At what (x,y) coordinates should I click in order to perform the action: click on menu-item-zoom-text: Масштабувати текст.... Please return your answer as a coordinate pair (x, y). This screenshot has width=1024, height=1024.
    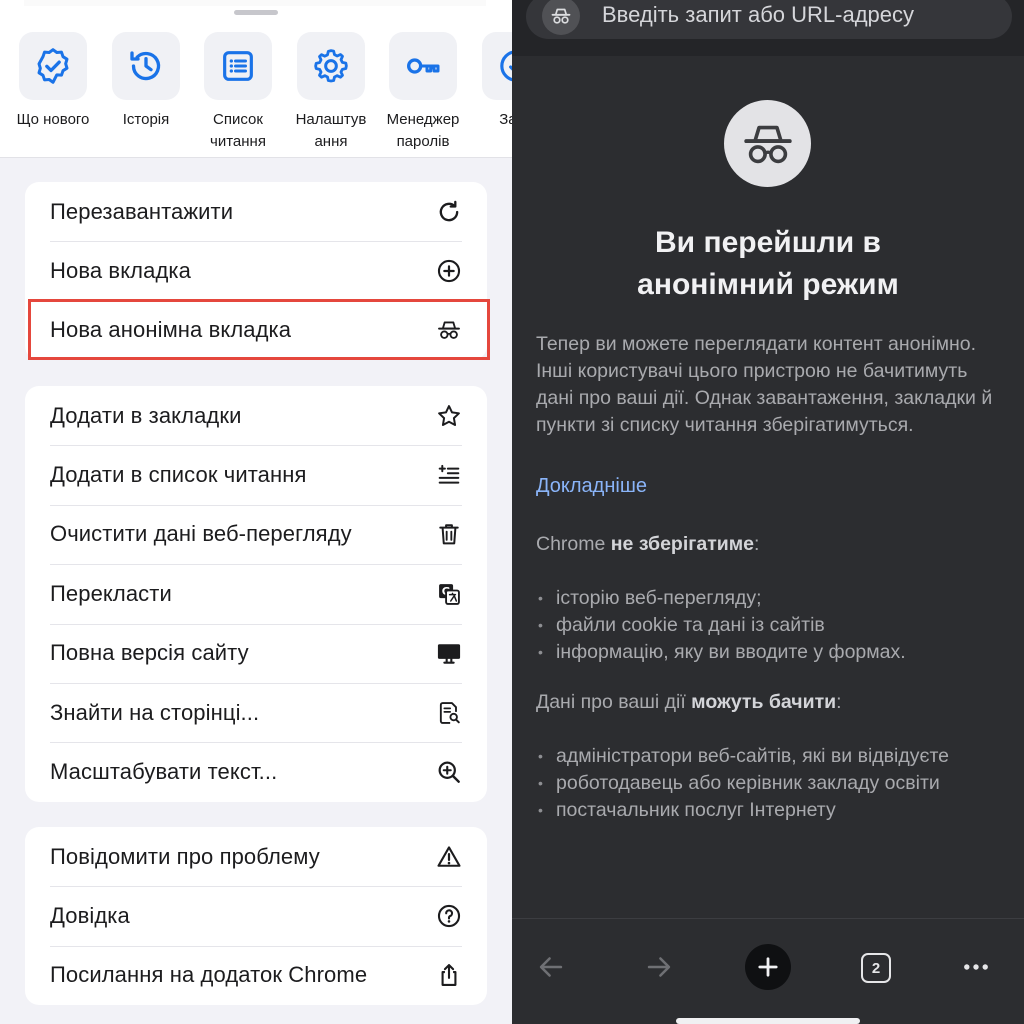
    Looking at the image, I should click on (256, 771).